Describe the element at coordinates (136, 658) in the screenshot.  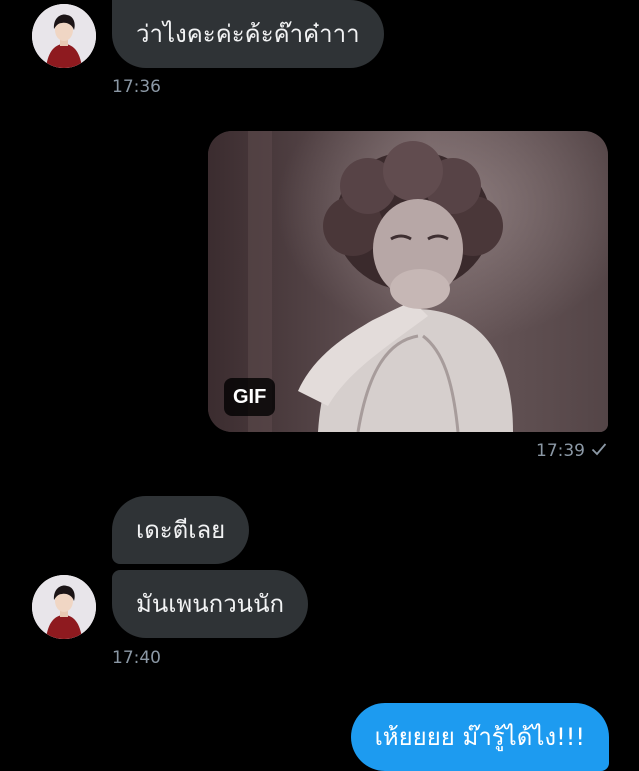
I see `message-timestamp: 17:40` at that location.